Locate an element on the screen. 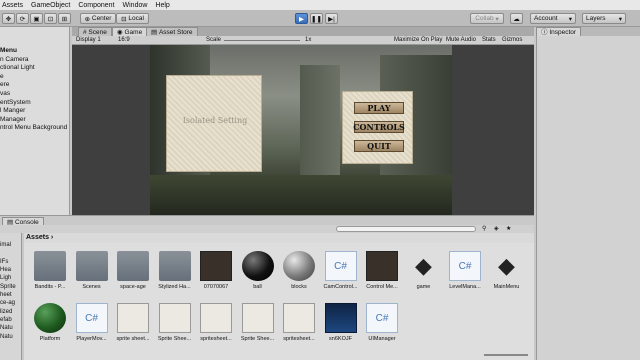 This screenshot has height=360, width=640. console-tab-bar: ▤ Console is located at coordinates (267, 220).